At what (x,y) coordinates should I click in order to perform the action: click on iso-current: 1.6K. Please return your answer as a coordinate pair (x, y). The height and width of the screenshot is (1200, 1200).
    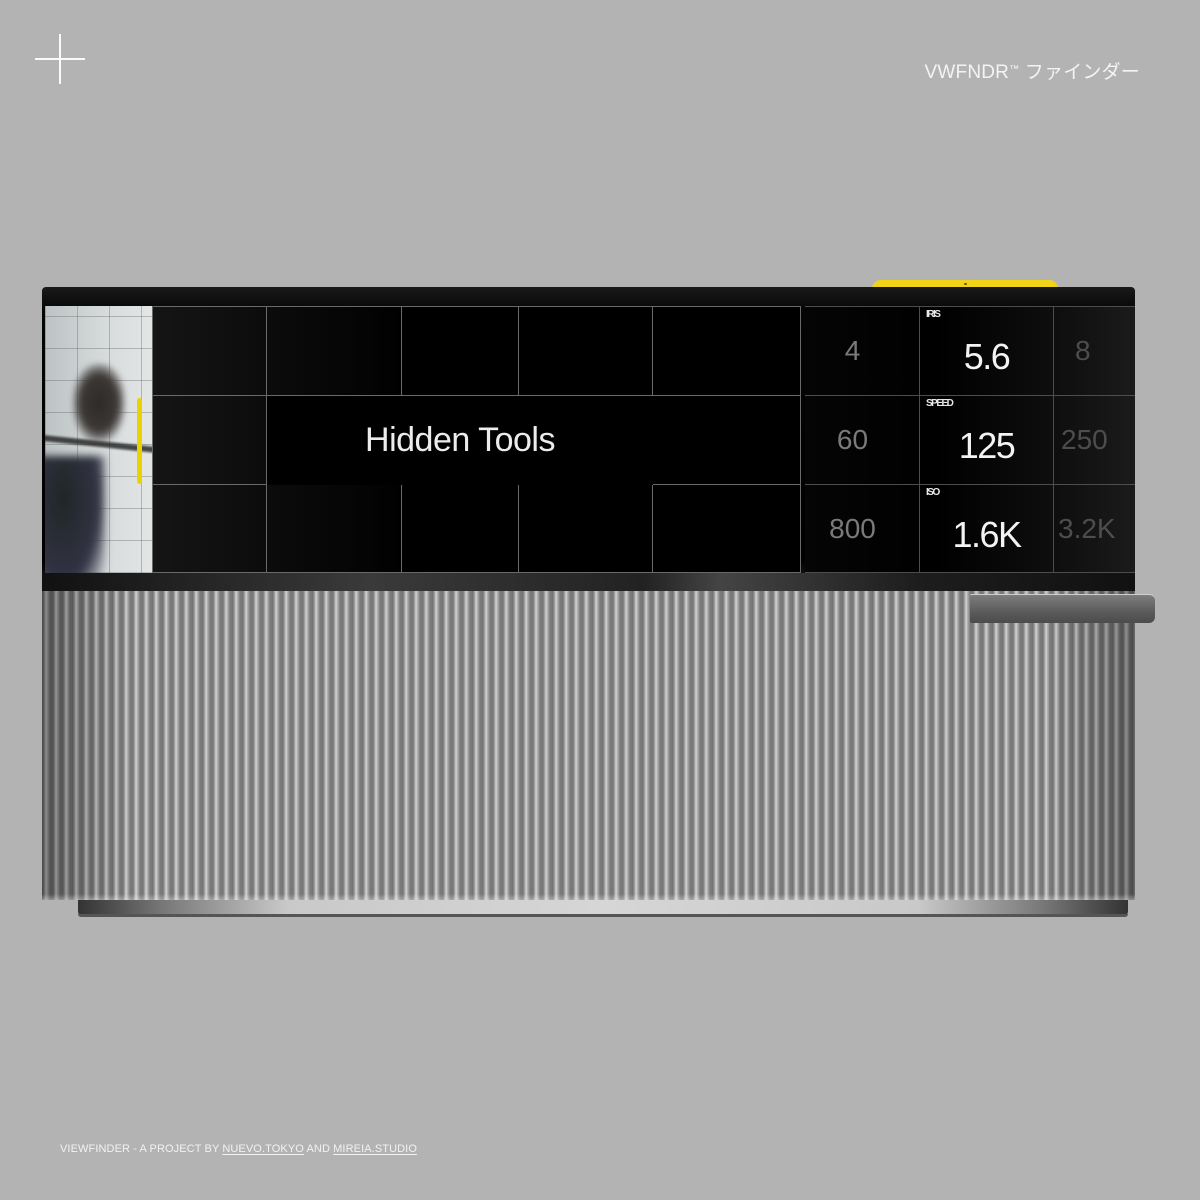
    Looking at the image, I should click on (987, 534).